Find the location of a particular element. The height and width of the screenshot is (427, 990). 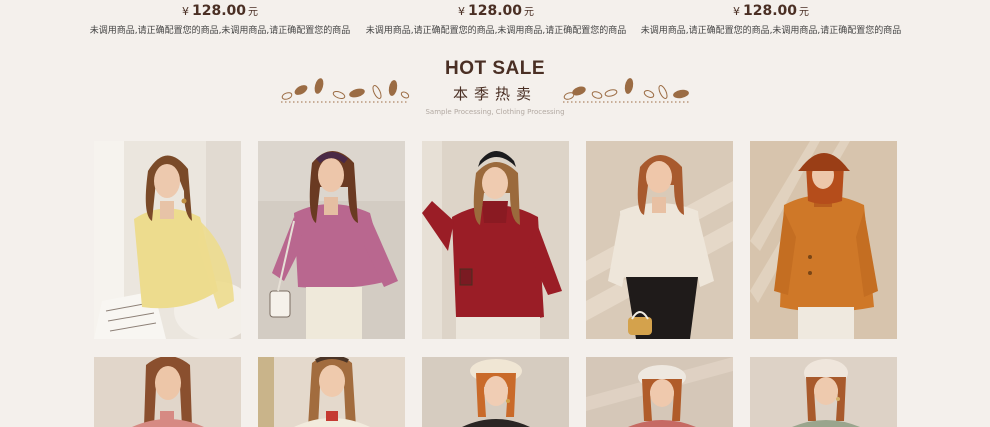

cream-knit-photo-icon is located at coordinates (331, 392).